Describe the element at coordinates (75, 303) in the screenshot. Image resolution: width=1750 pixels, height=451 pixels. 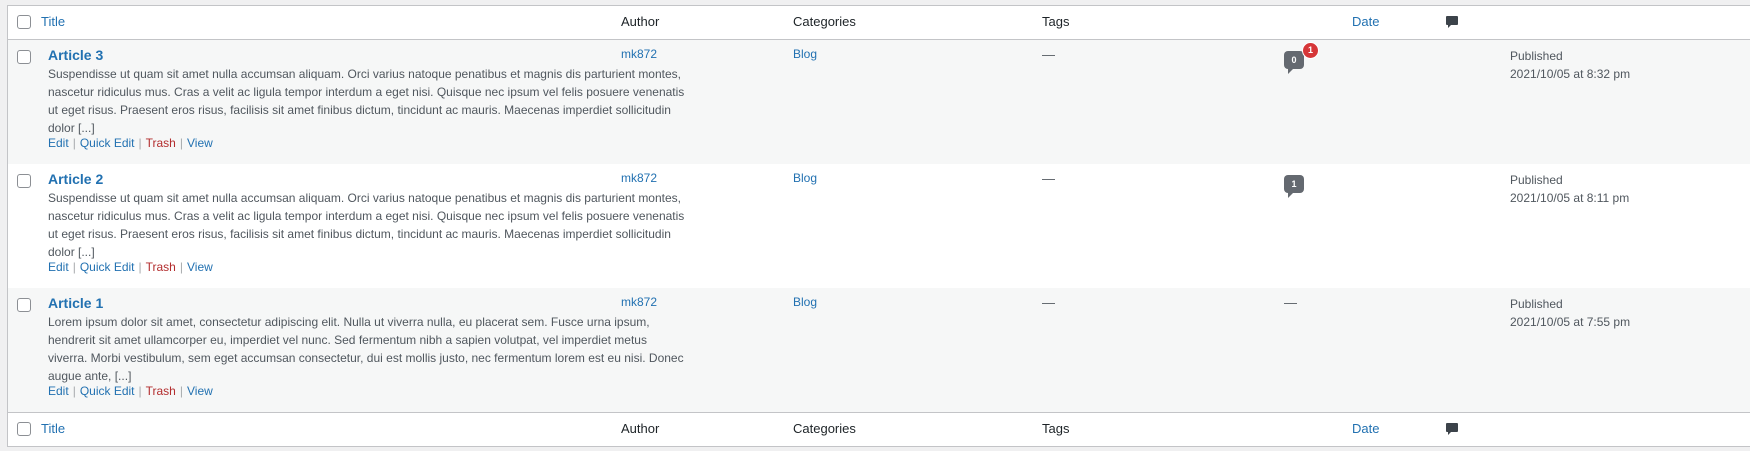
I see `post-title-link: Article 1` at that location.